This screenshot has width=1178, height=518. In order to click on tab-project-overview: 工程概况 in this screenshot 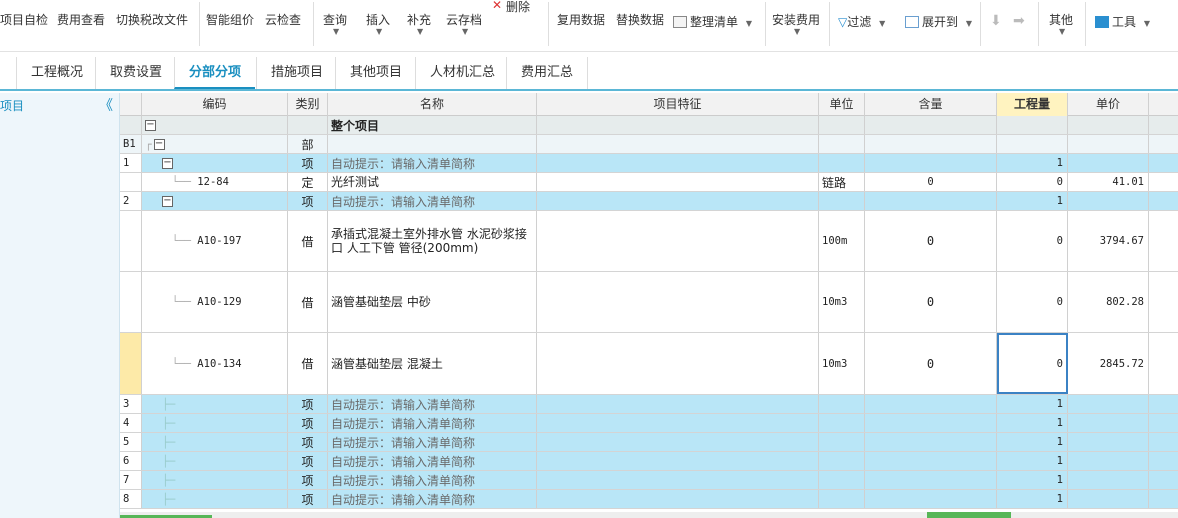, I will do `click(56, 73)`.